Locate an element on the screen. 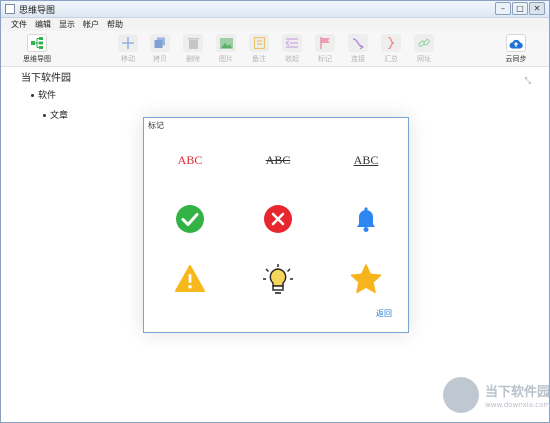 This screenshot has width=550, height=423. cross-mark is located at coordinates (278, 219).